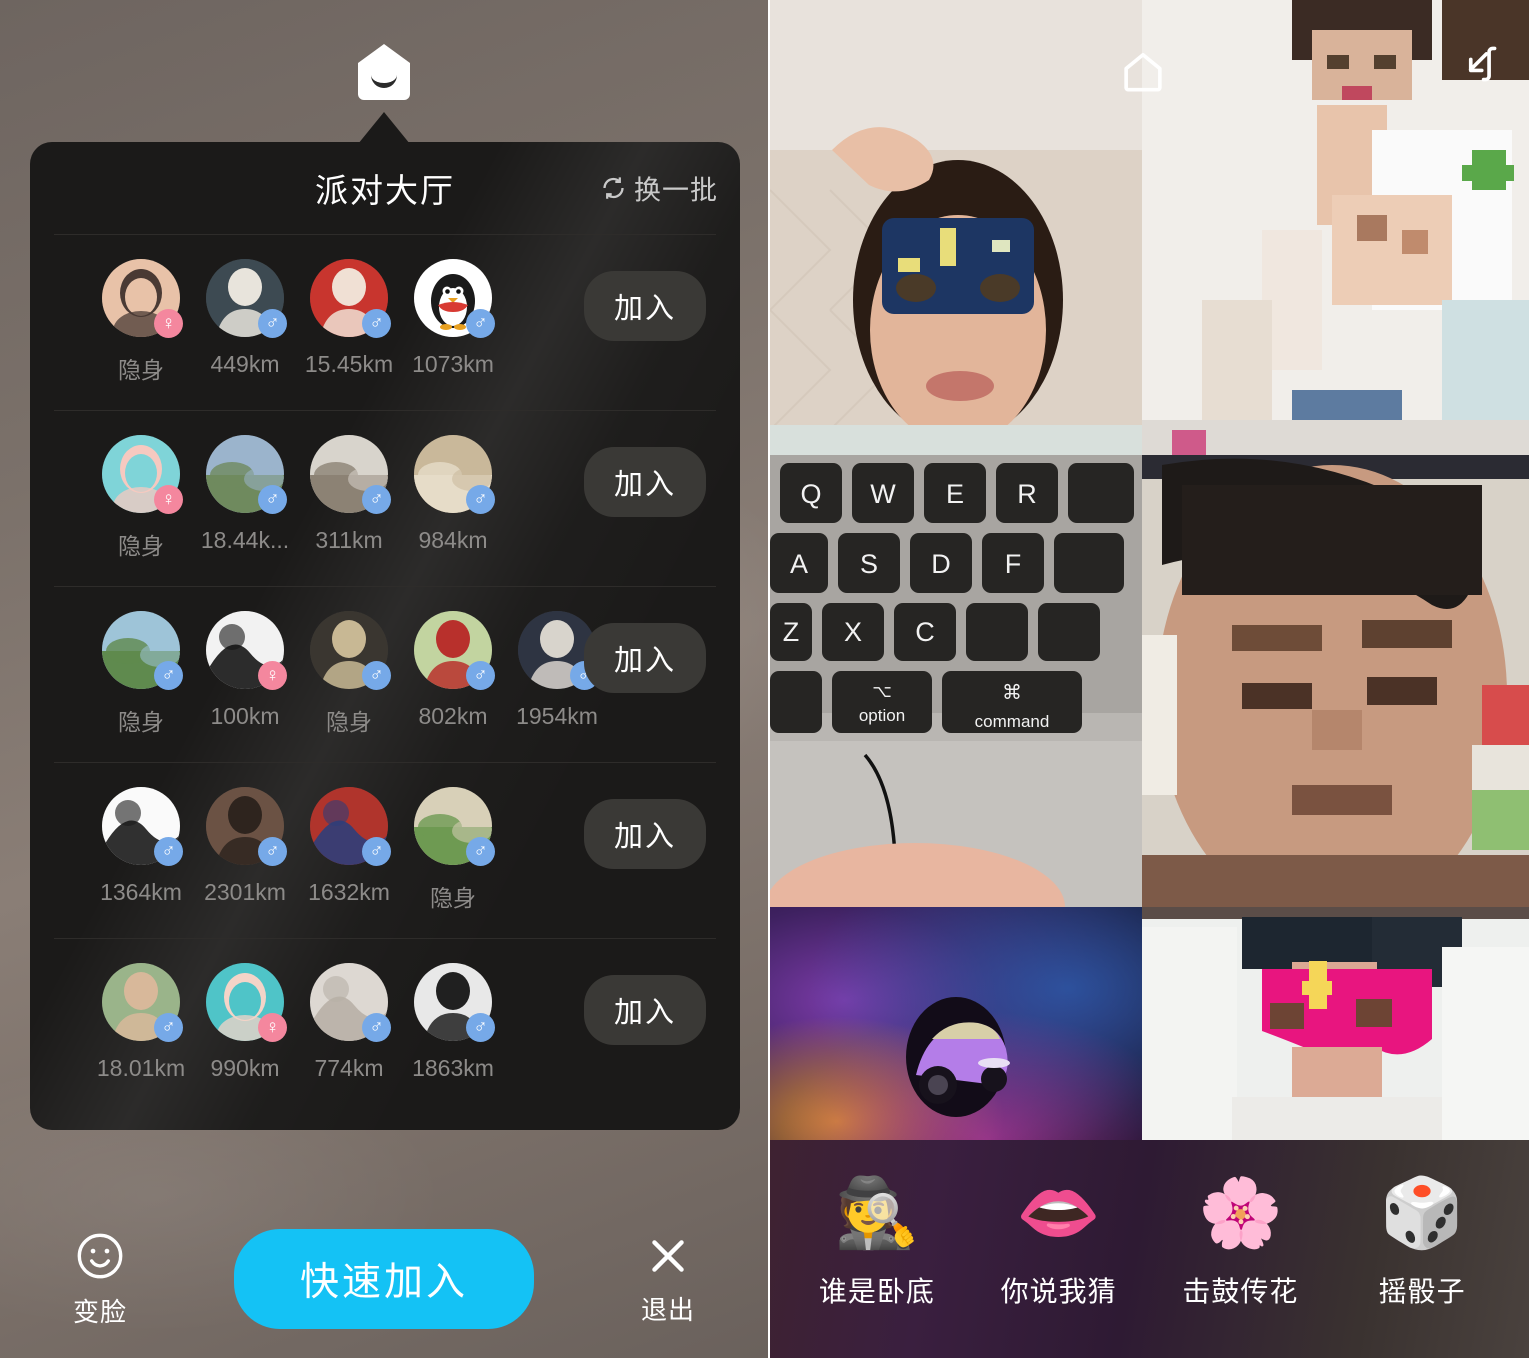 This screenshot has height=1358, width=1529. I want to click on house-smile-icon, so click(384, 72).